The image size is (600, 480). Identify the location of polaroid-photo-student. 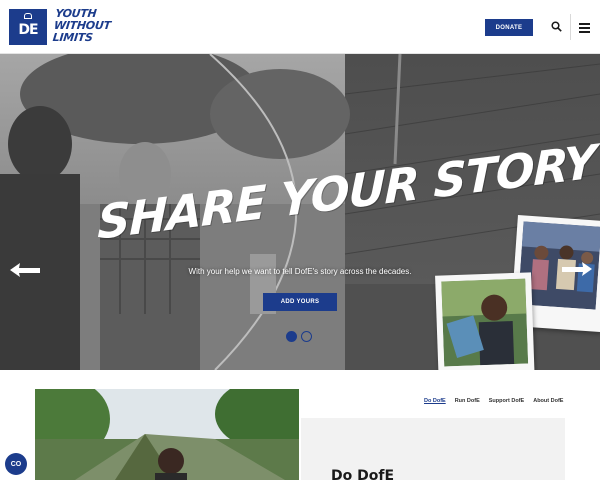
(485, 321).